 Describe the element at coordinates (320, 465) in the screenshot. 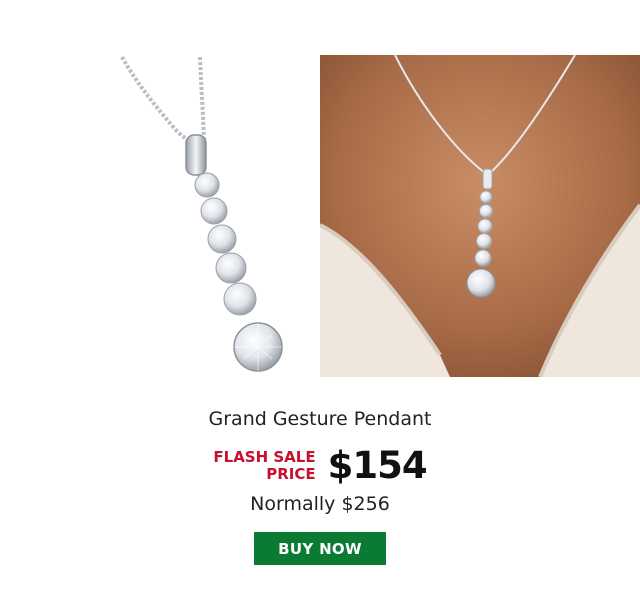

I see `price-row: FLASH SALE PRICE $154` at that location.